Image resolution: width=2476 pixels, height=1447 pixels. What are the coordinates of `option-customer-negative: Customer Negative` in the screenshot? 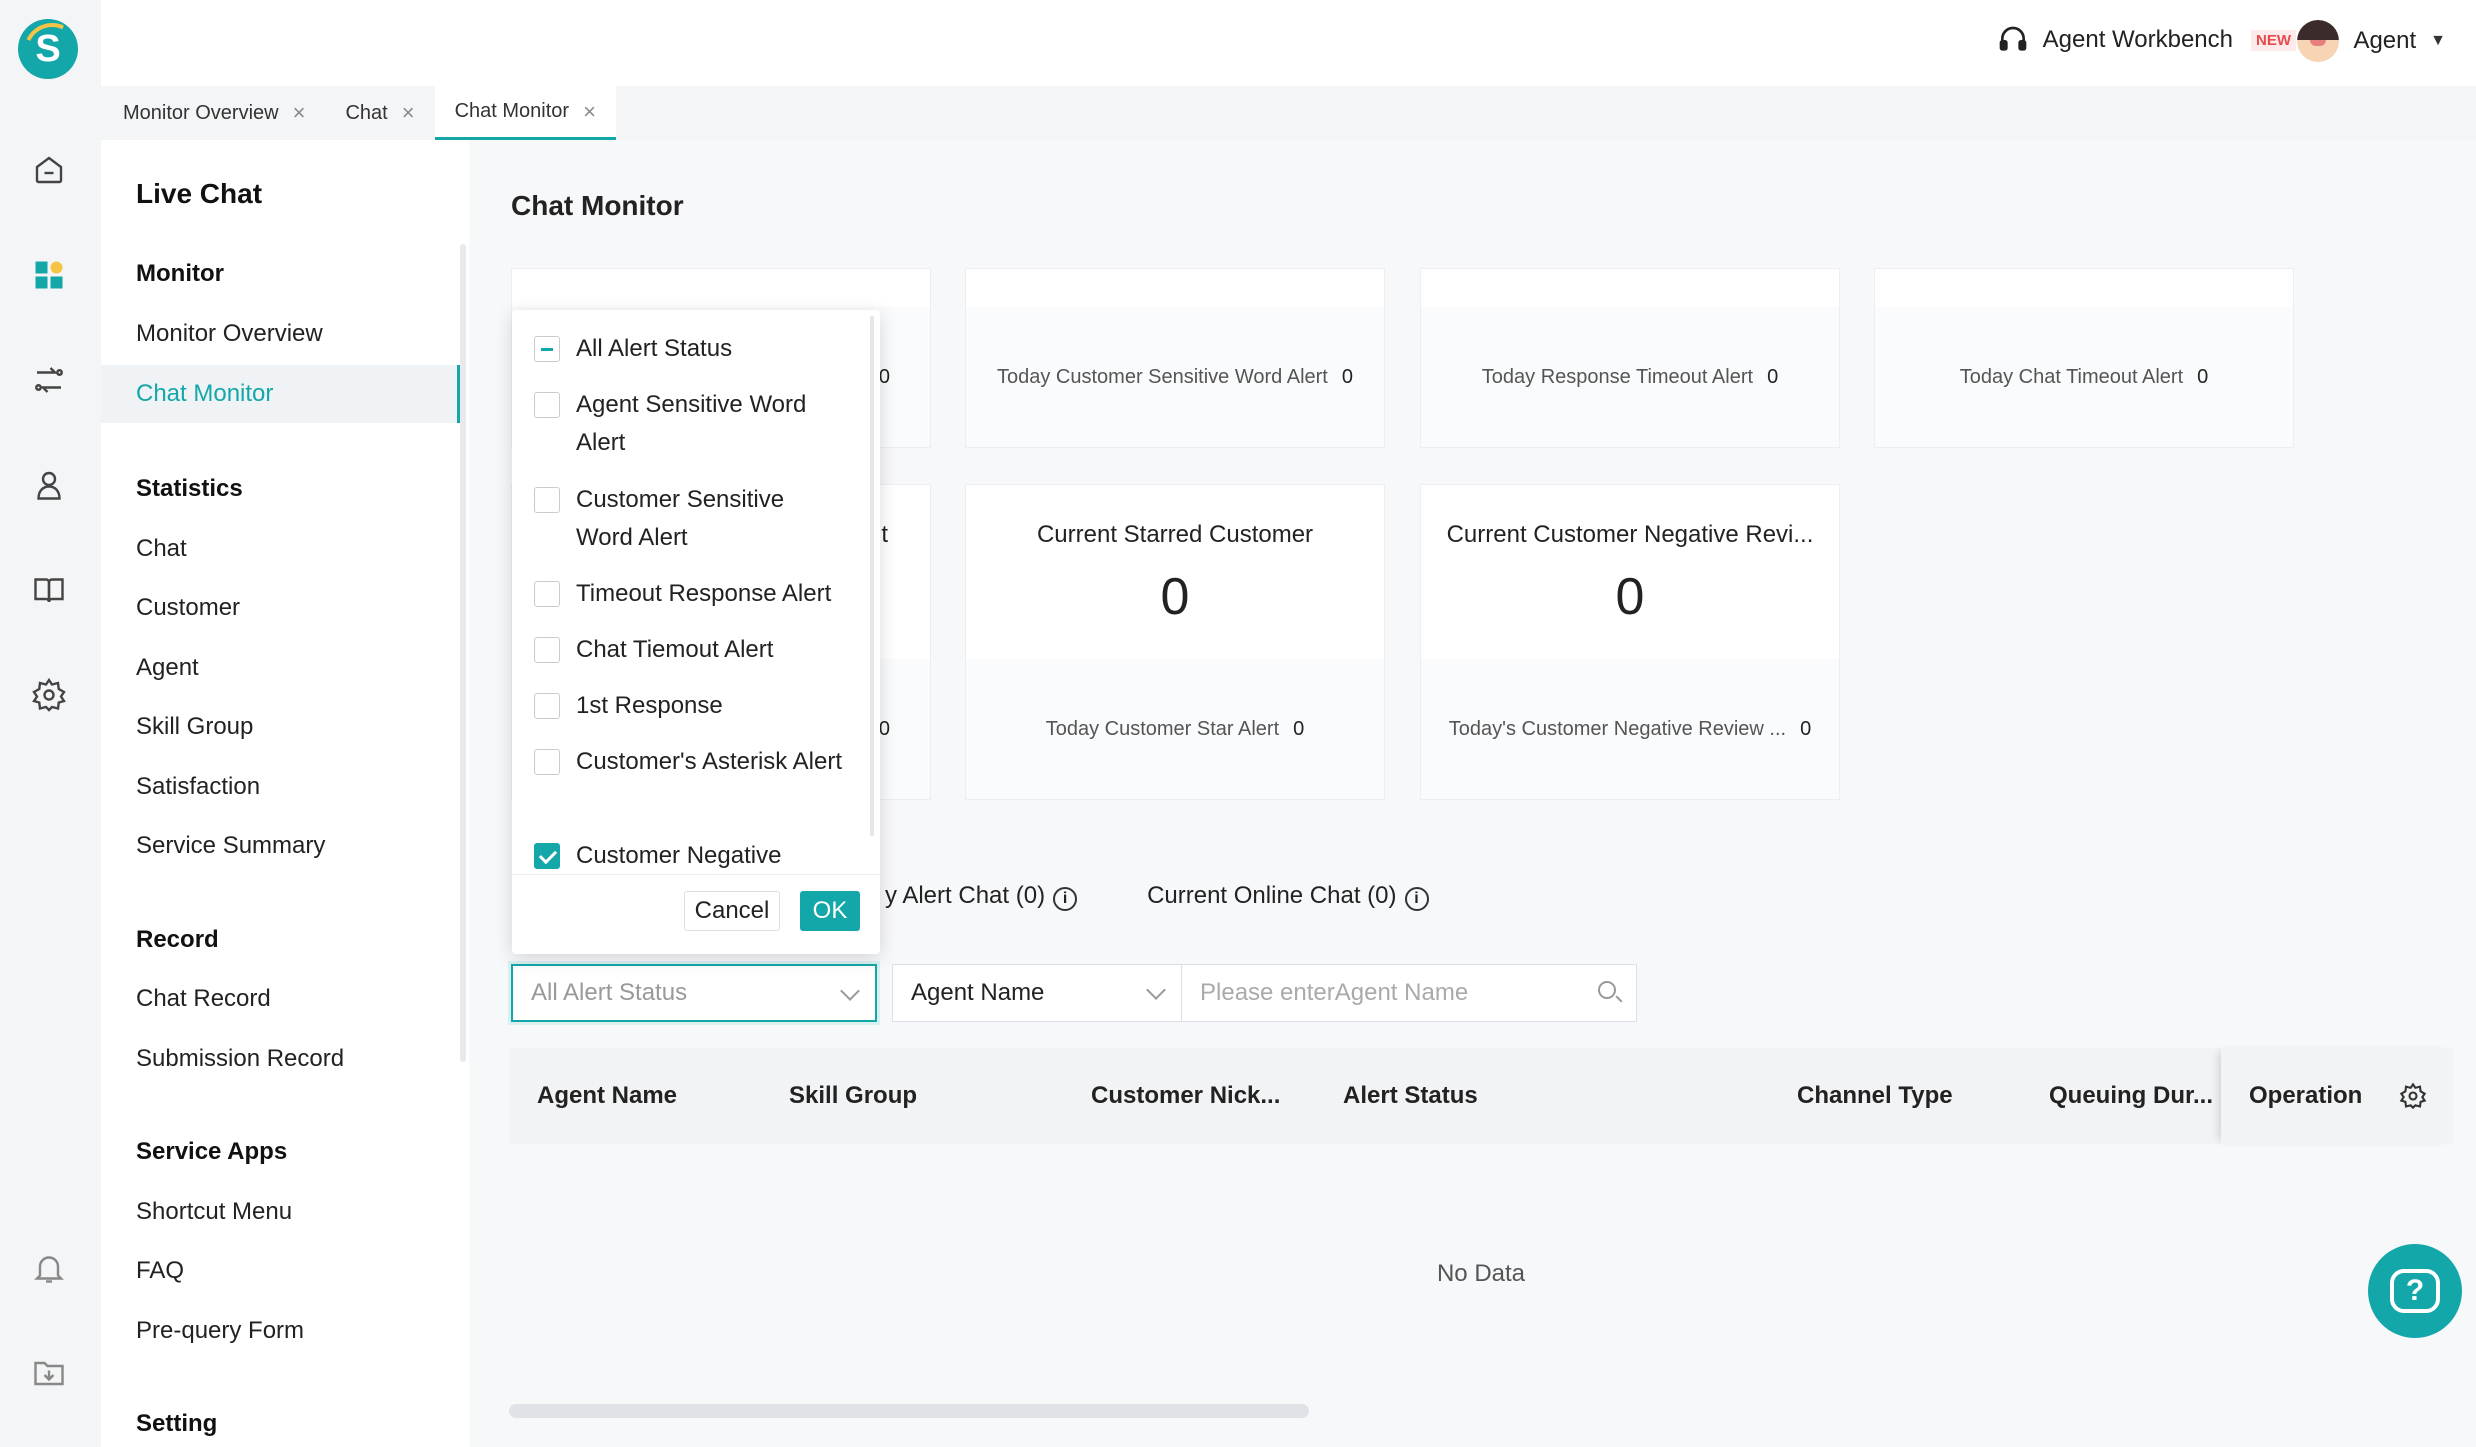 It's located at (657, 856).